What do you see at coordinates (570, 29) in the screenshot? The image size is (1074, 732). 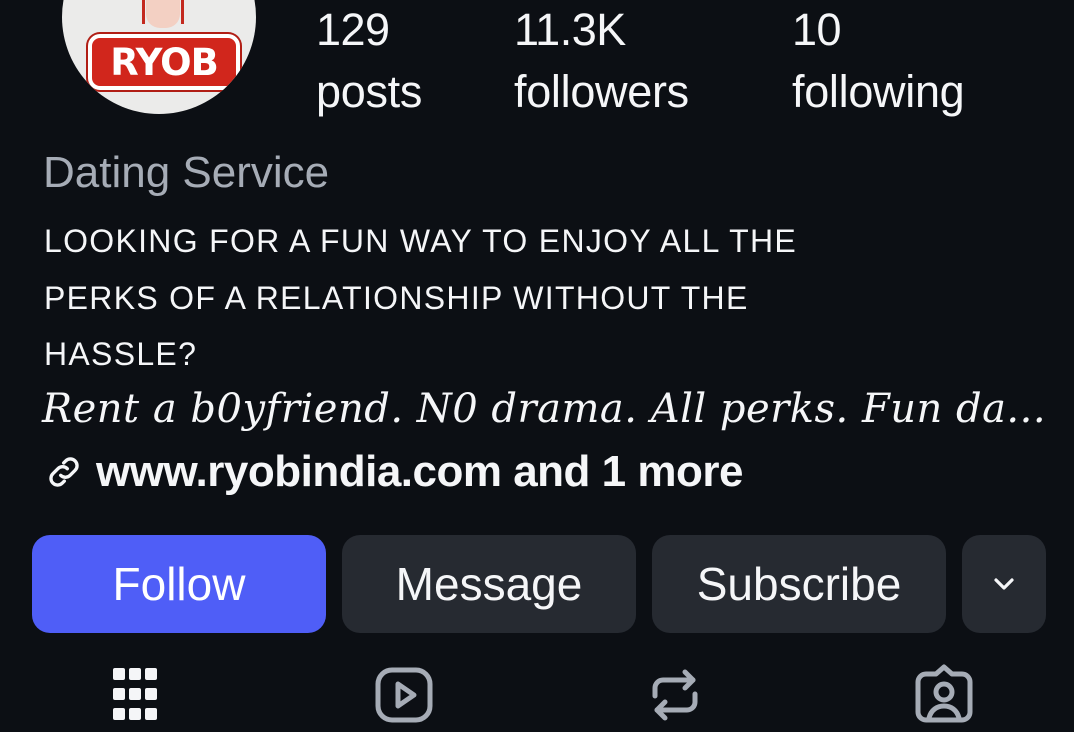 I see `followers-count: 11.3K` at bounding box center [570, 29].